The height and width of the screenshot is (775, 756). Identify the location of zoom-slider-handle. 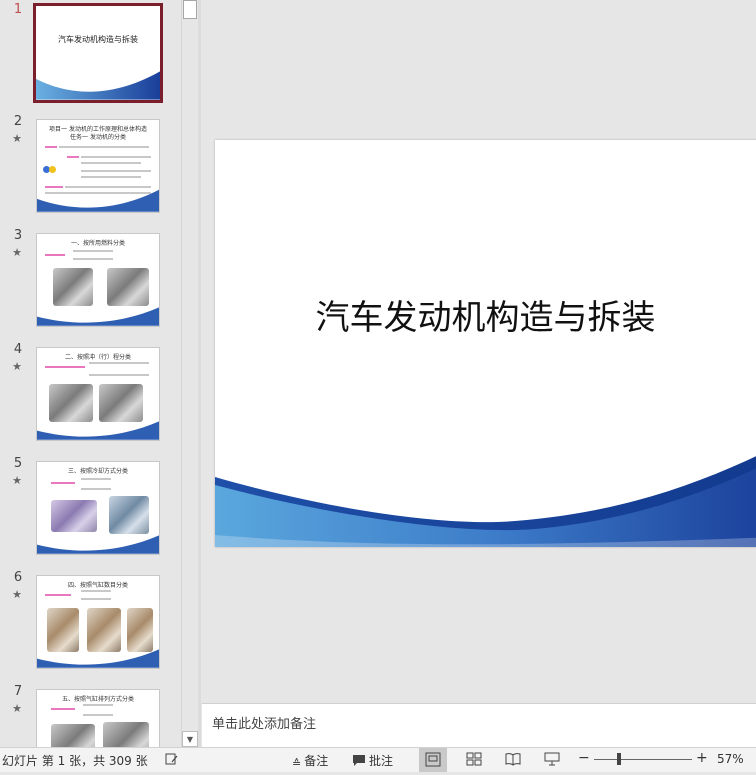
(619, 759).